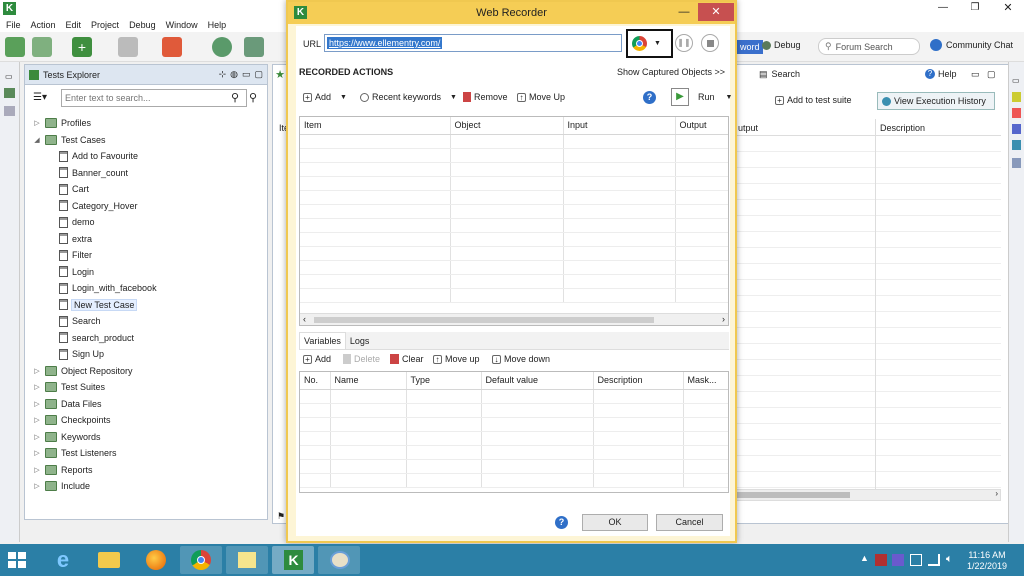 This screenshot has height=576, width=1024. What do you see at coordinates (182, 25) in the screenshot?
I see `menu-window: Window` at bounding box center [182, 25].